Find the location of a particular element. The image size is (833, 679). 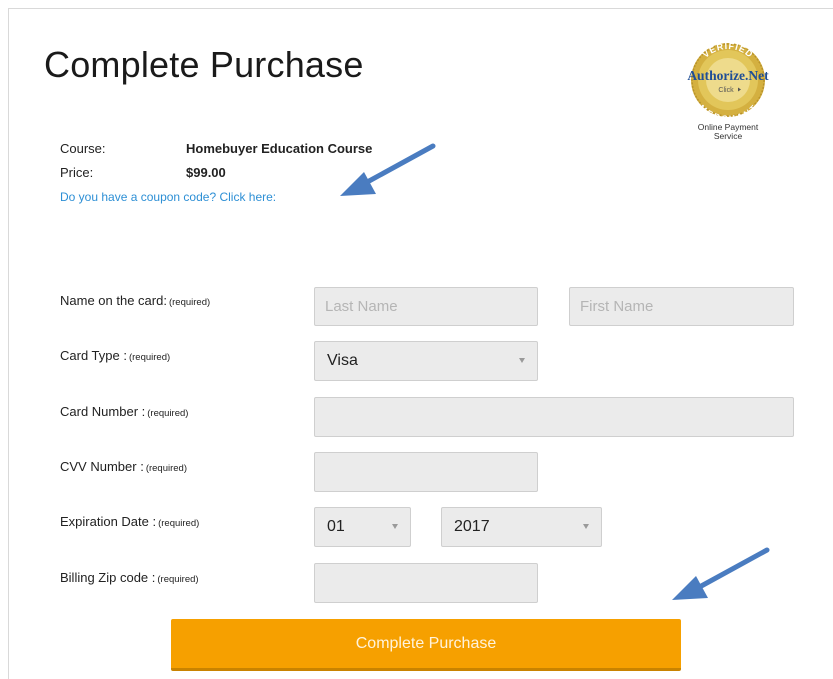

cvv-label: CVV Number : (required) is located at coordinates (123, 466).